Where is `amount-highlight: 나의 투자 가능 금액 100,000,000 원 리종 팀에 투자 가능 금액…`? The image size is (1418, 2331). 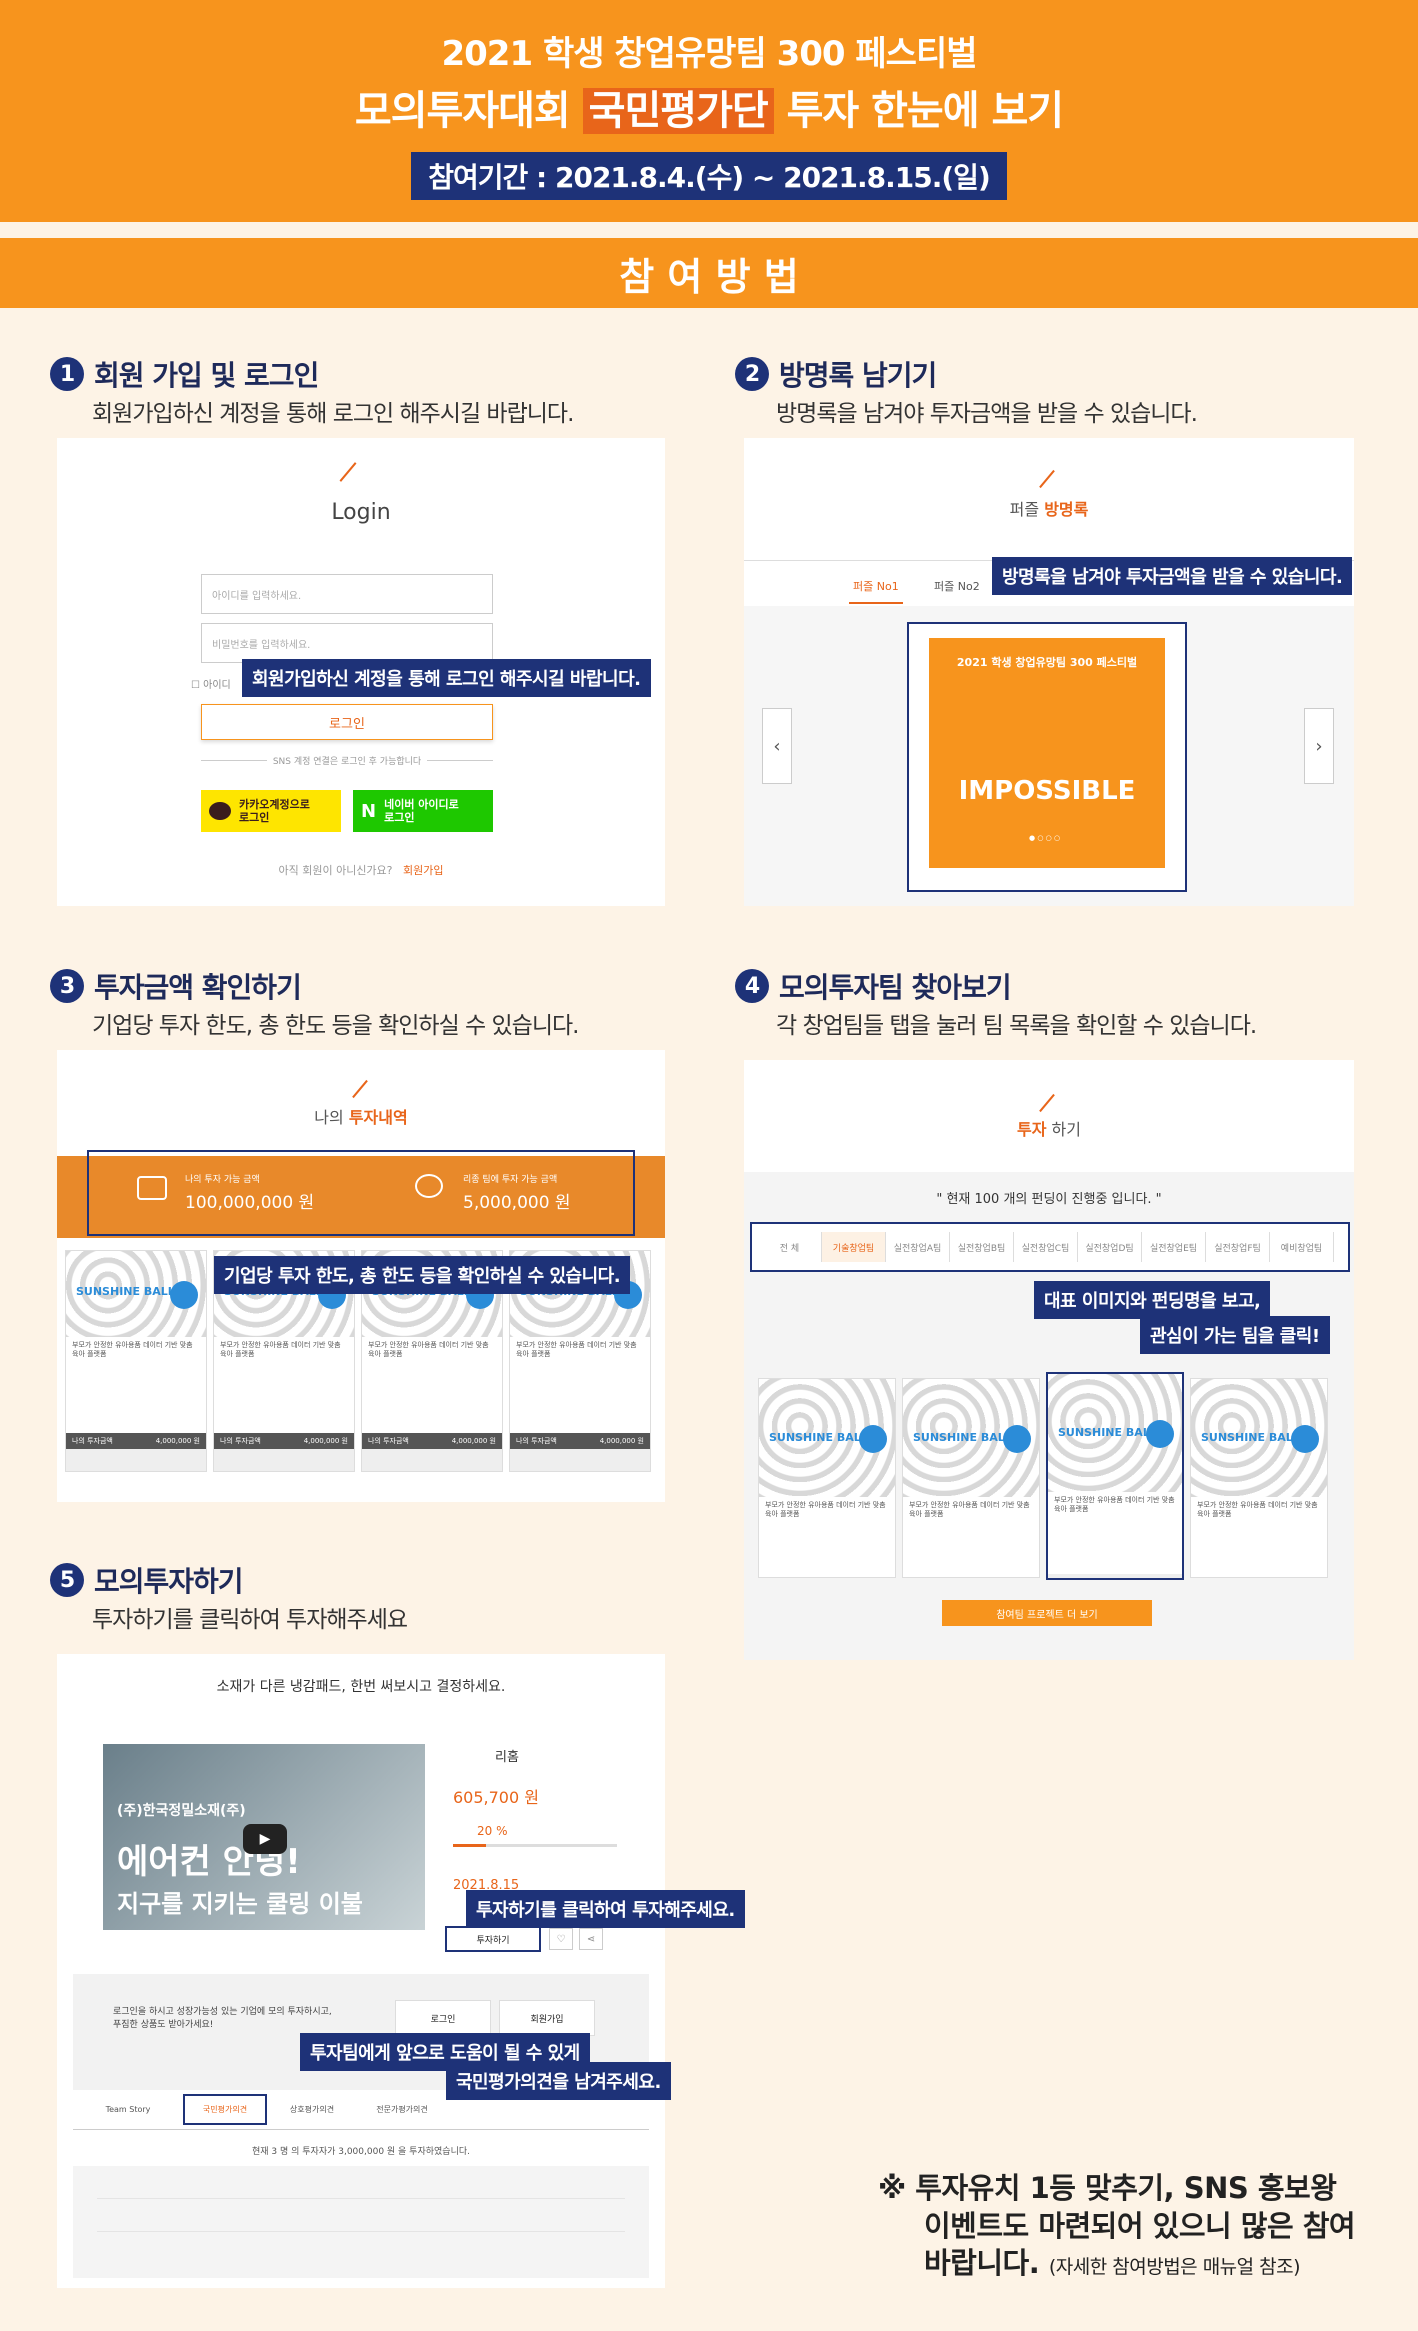 amount-highlight: 나의 투자 가능 금액 100,000,000 원 리종 팀에 투자 가능 금액… is located at coordinates (361, 1193).